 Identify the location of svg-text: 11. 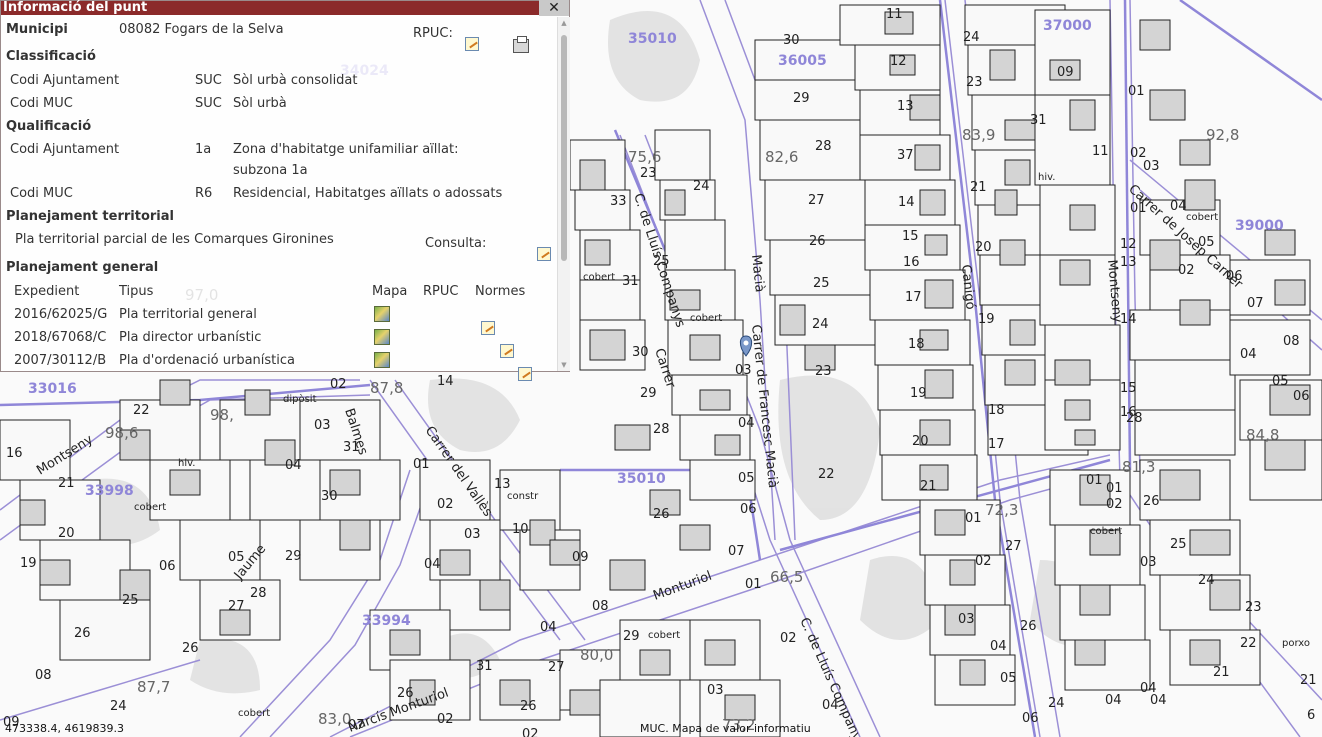
(894, 14).